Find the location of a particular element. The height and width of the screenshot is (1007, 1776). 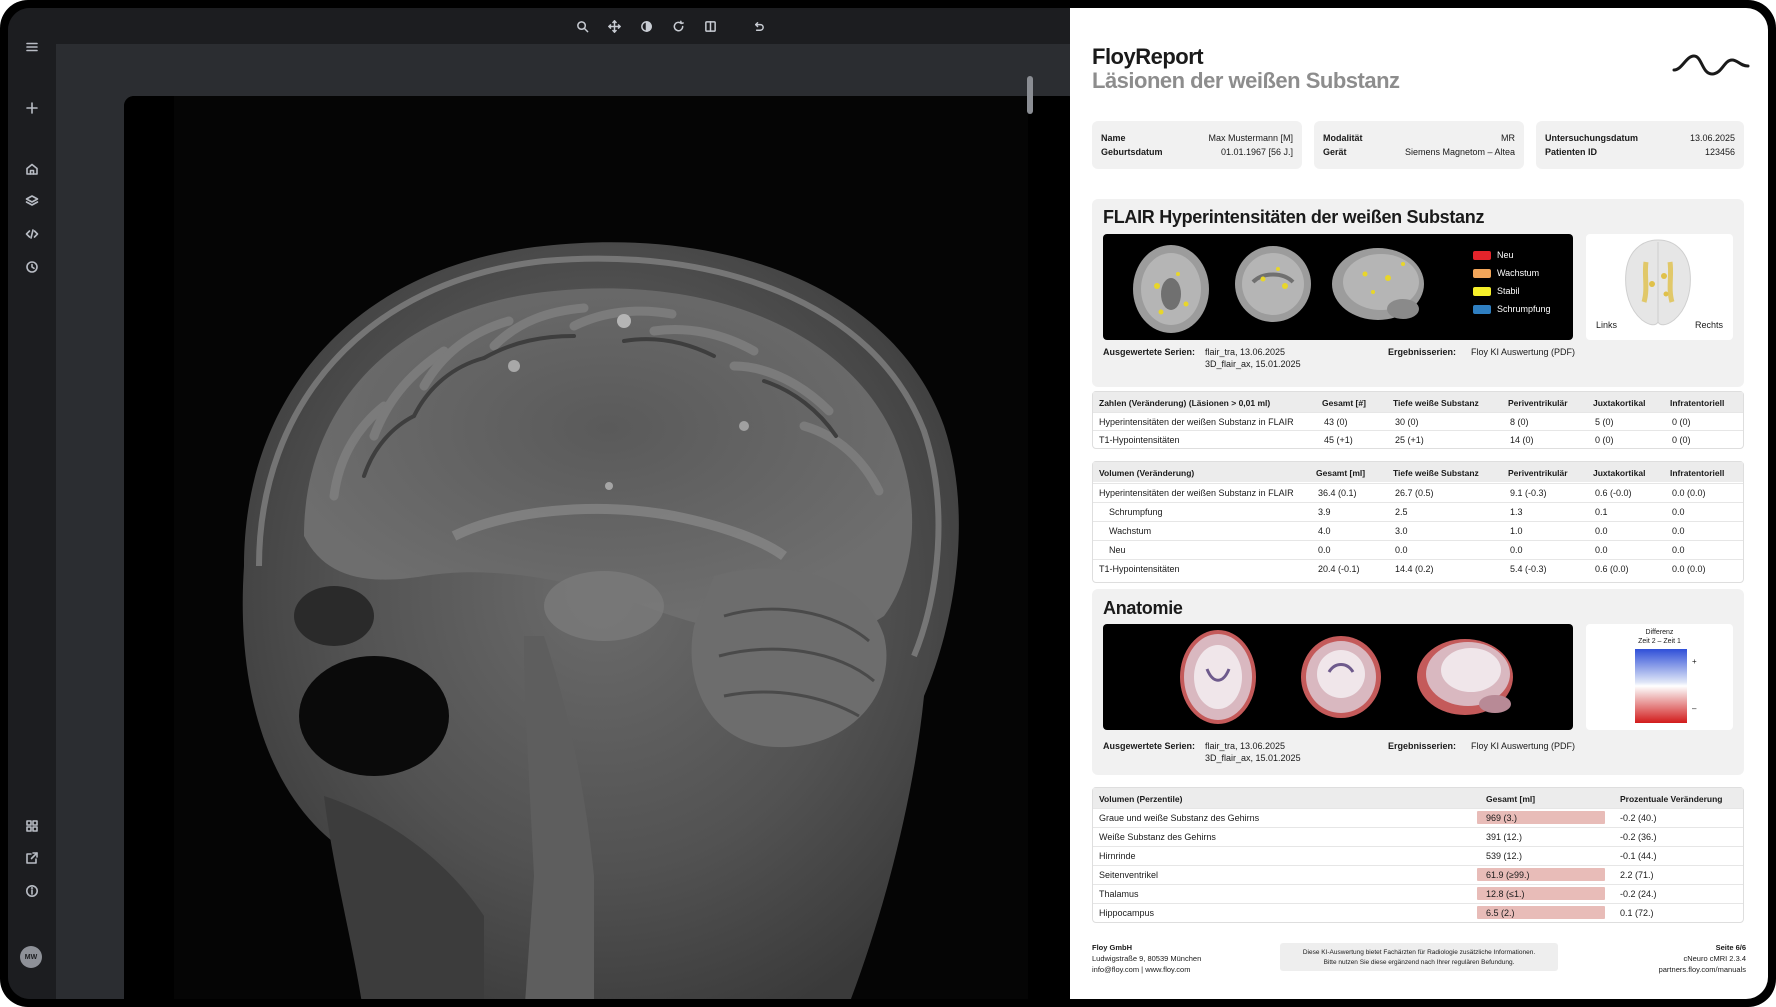

cell: 43 (0) is located at coordinates (1336, 422).